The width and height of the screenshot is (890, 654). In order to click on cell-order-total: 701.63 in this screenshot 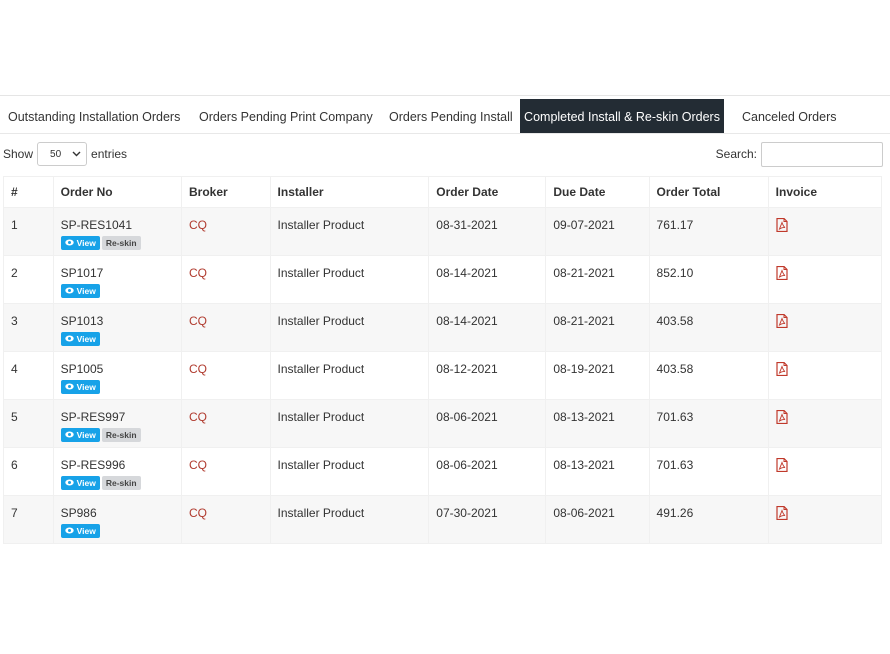, I will do `click(708, 471)`.